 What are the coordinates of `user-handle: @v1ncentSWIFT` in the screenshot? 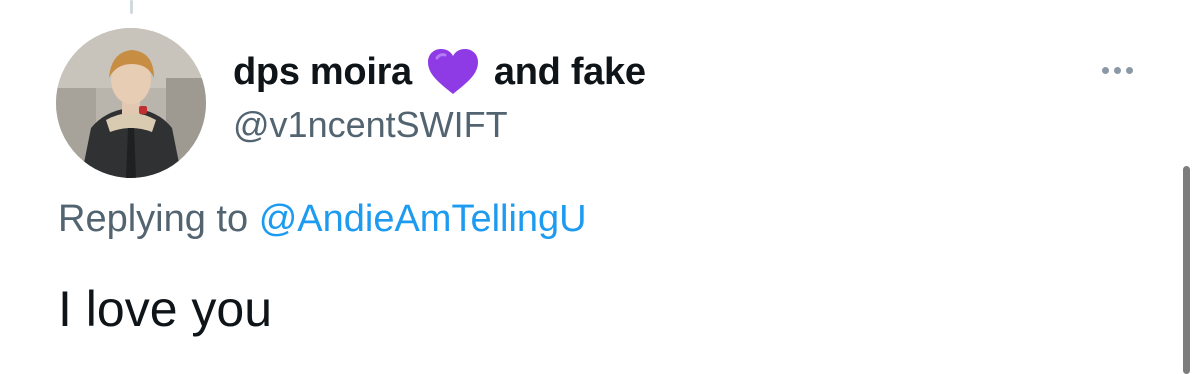 It's located at (370, 125).